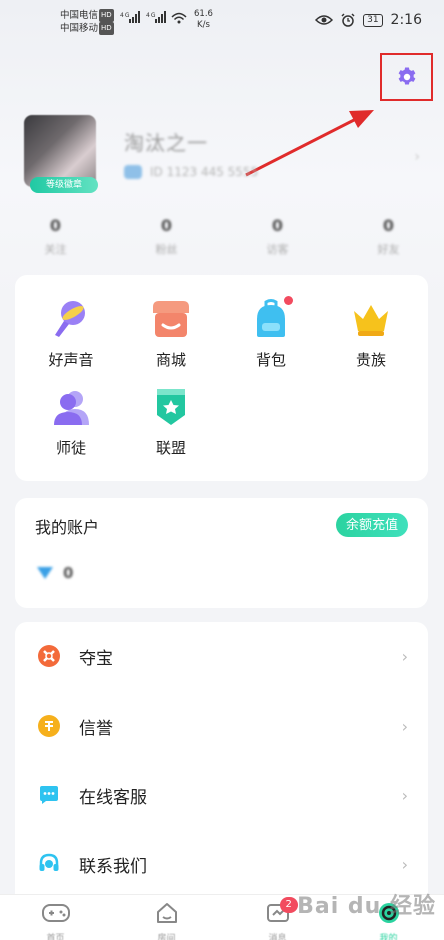 The image size is (444, 940). I want to click on feature-alliance: 联盟, so click(171, 421).